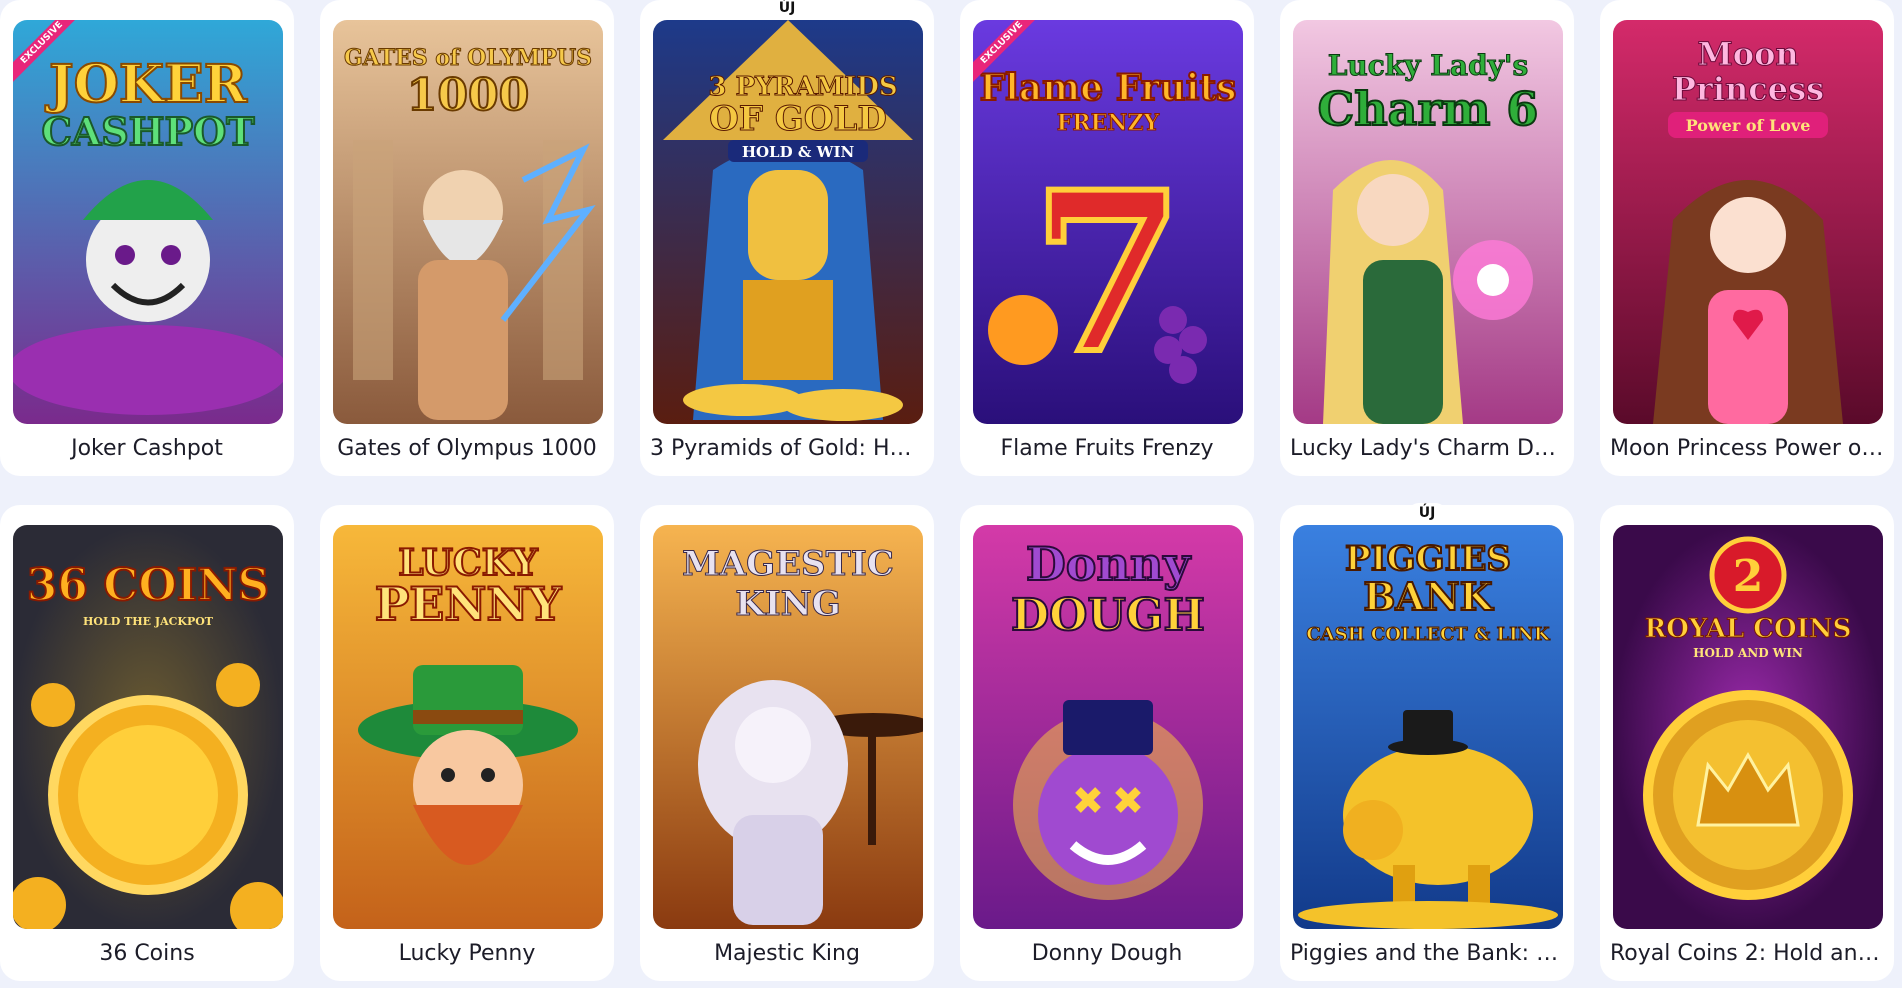 Image resolution: width=1902 pixels, height=988 pixels. I want to click on svg-text: HOLD THE JACKPOT, so click(148, 621).